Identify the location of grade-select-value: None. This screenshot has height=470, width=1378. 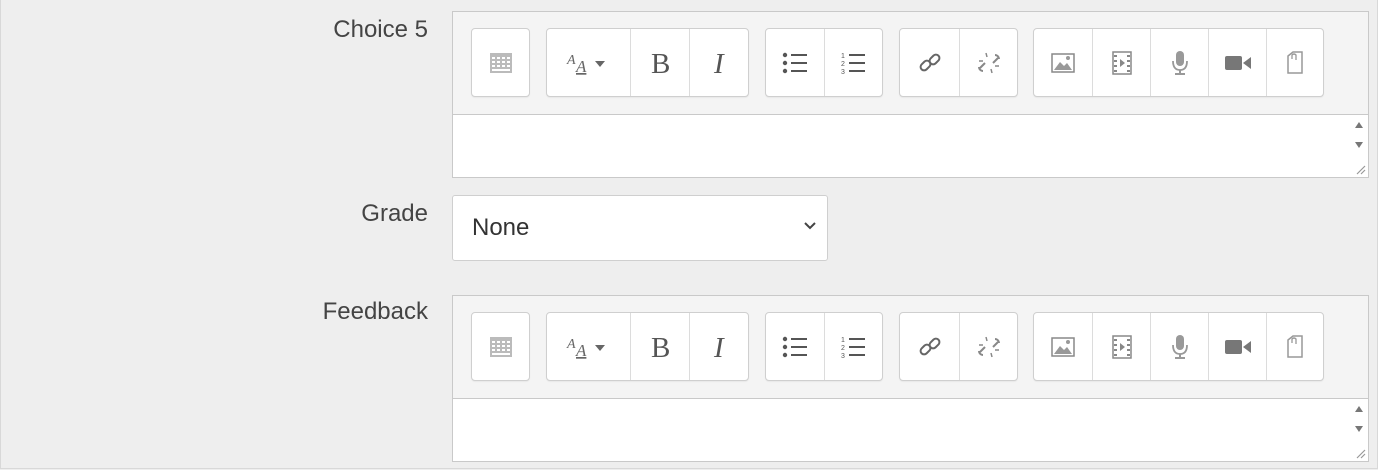
(501, 227).